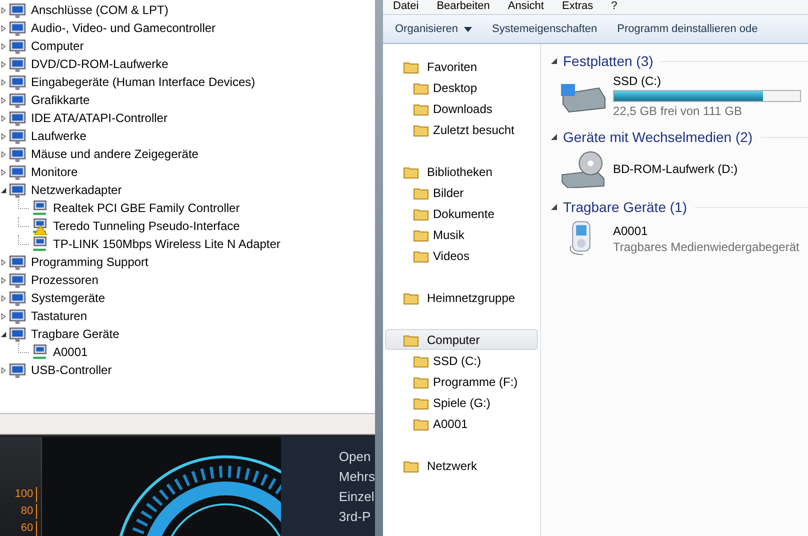 This screenshot has height=536, width=808. What do you see at coordinates (455, 87) in the screenshot?
I see `nav-item: Desktop` at bounding box center [455, 87].